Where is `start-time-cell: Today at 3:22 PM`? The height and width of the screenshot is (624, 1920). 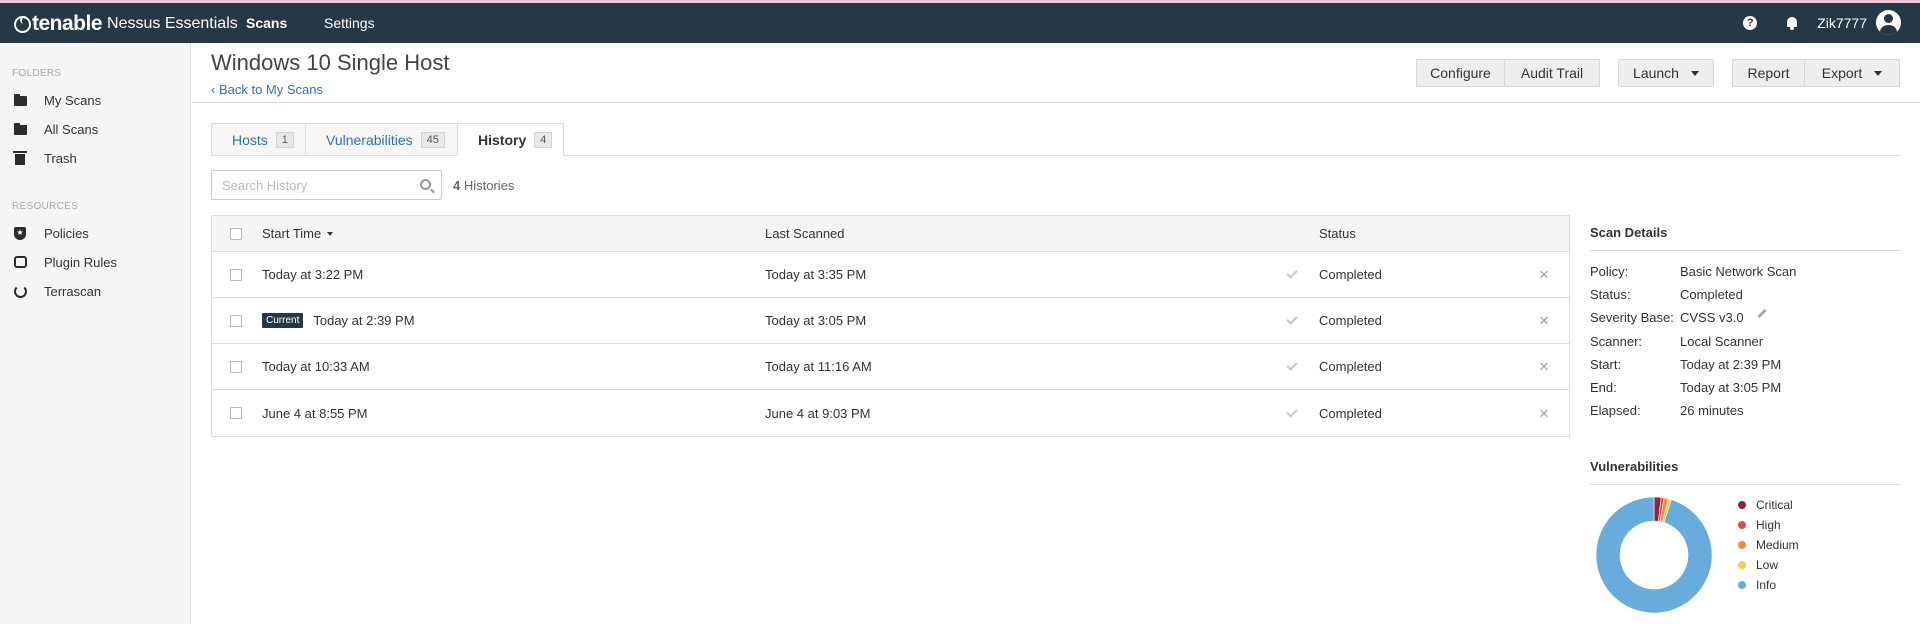 start-time-cell: Today at 3:22 PM is located at coordinates (313, 274).